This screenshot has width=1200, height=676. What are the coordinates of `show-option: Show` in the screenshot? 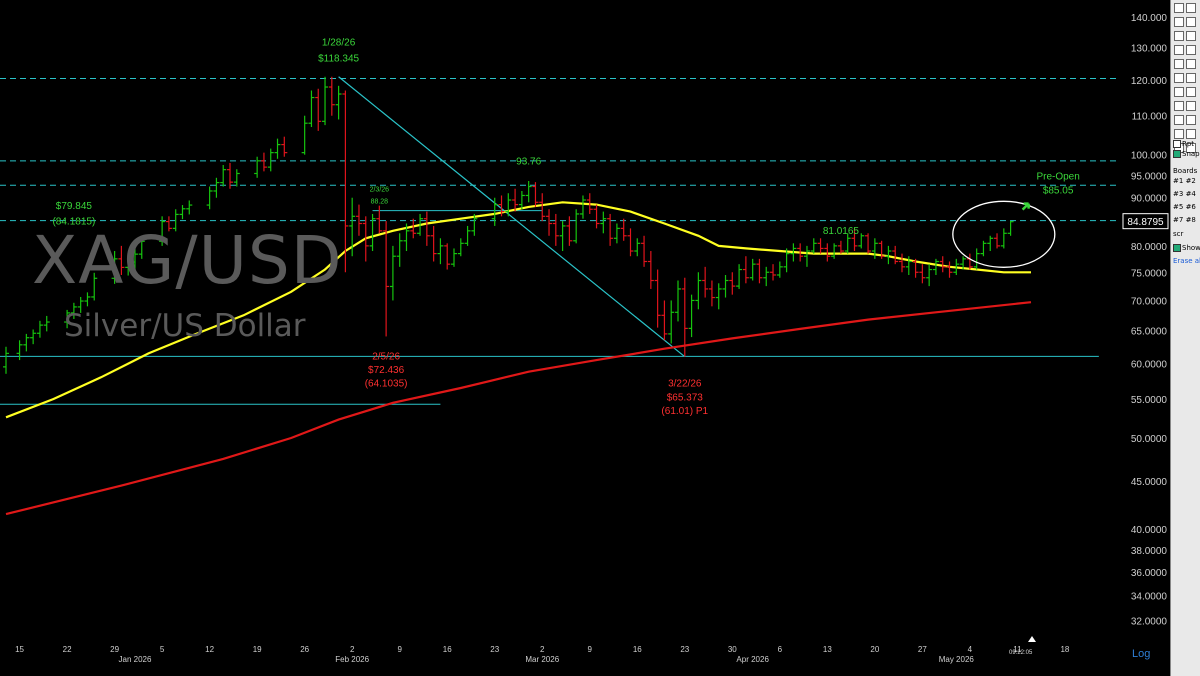 It's located at (1186, 248).